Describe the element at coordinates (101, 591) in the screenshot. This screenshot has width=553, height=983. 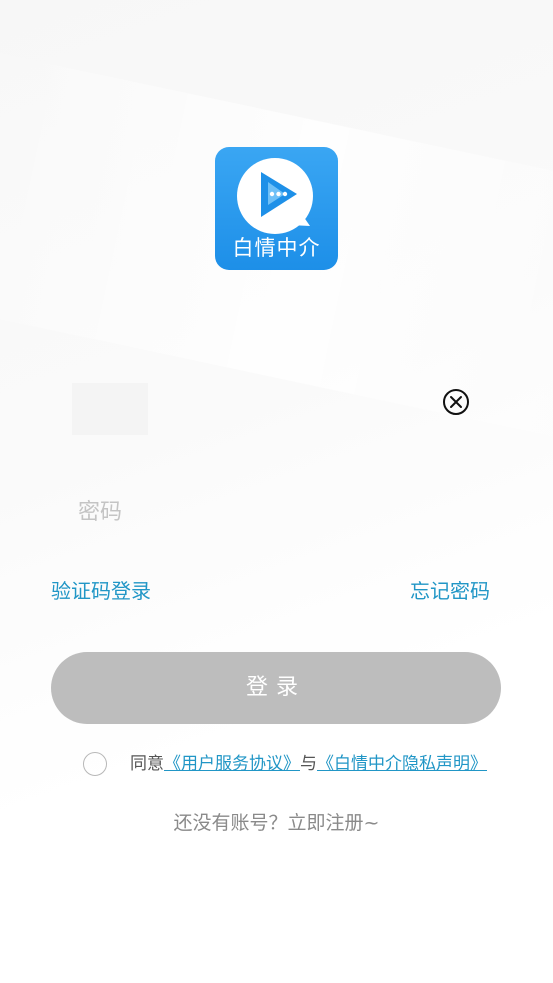
I see `sms-login-link: 验证码登录` at that location.